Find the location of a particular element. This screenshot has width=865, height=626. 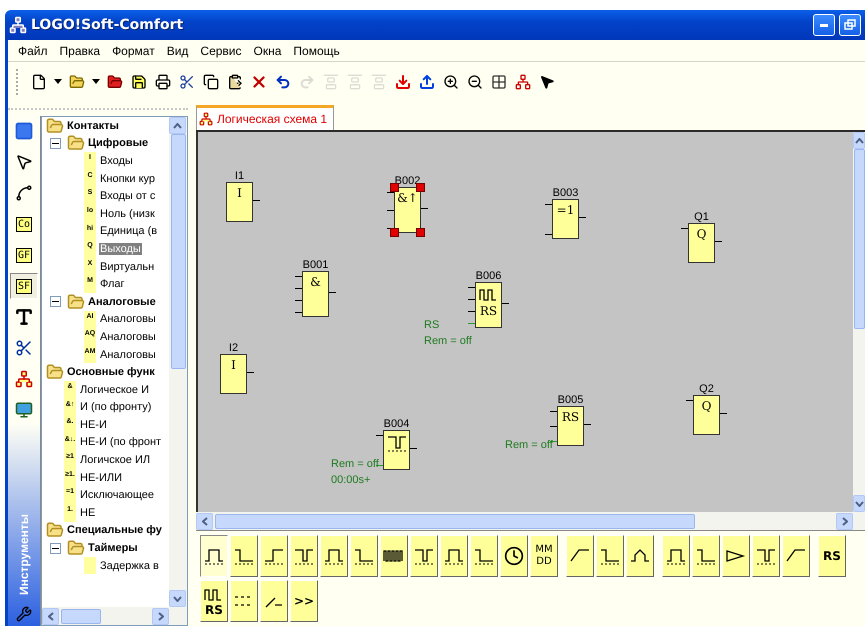

block-symbol: =1 is located at coordinates (565, 210).